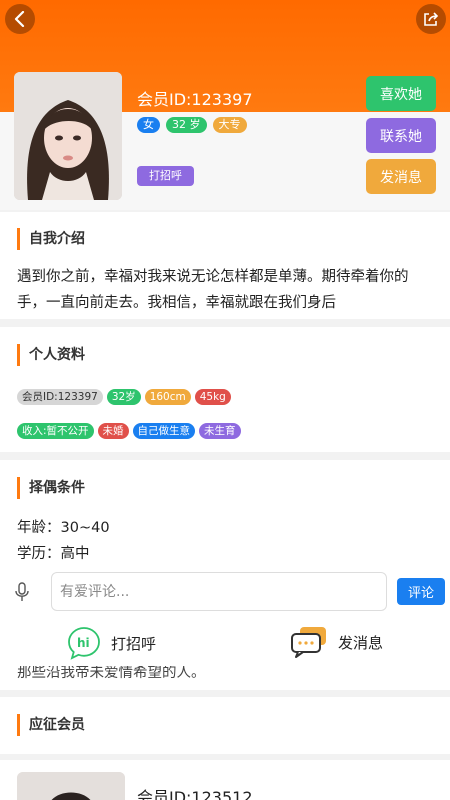 This screenshot has height=800, width=450. What do you see at coordinates (60, 397) in the screenshot?
I see `member-id-tag: 会员ID:123397` at bounding box center [60, 397].